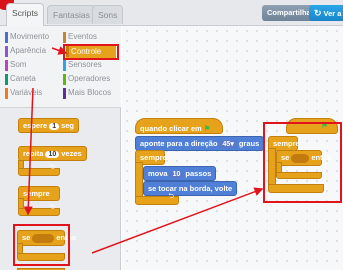 The width and height of the screenshot is (343, 270). I want to click on wait-unit-label: seg, so click(68, 125).